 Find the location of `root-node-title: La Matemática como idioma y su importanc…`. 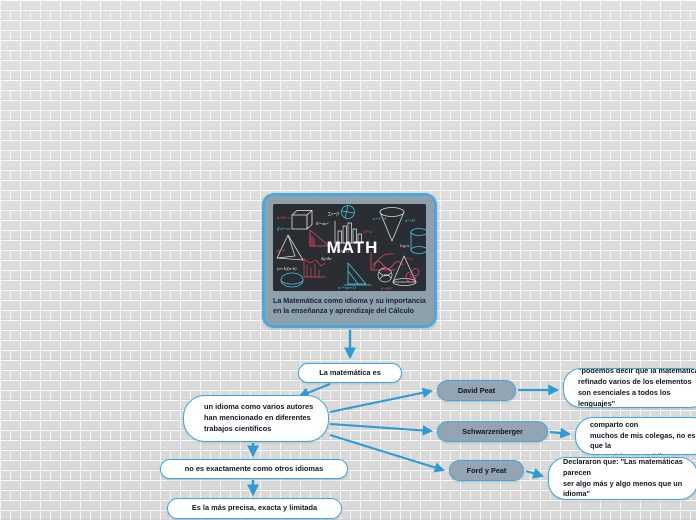

root-node-title: La Matemática como idioma y su importanc… is located at coordinates (349, 306).